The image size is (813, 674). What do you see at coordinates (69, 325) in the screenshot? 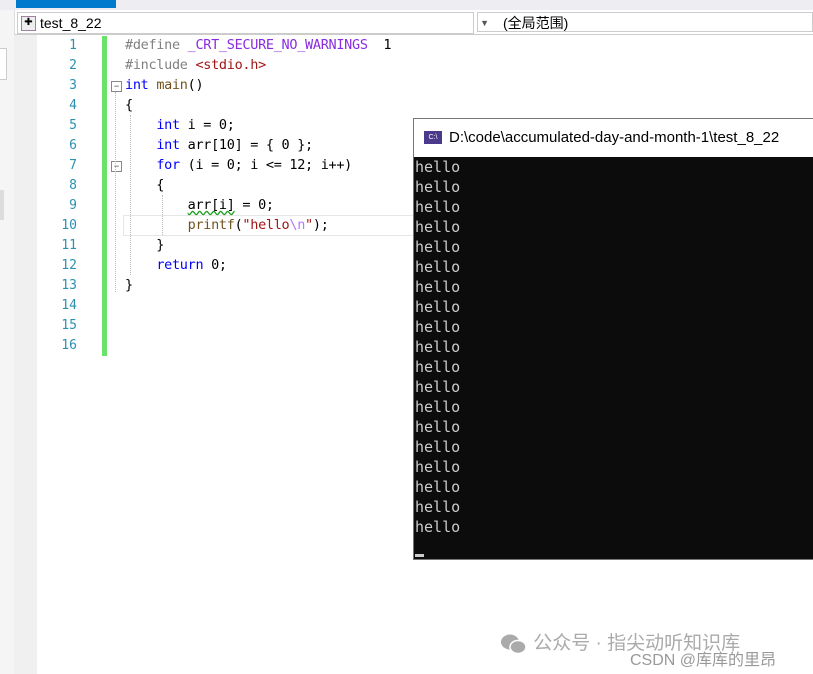
I see `line-number: 15` at bounding box center [69, 325].